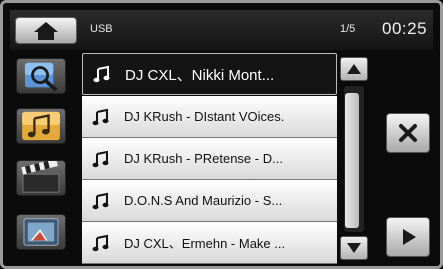  I want to click on search-icon, so click(41, 77).